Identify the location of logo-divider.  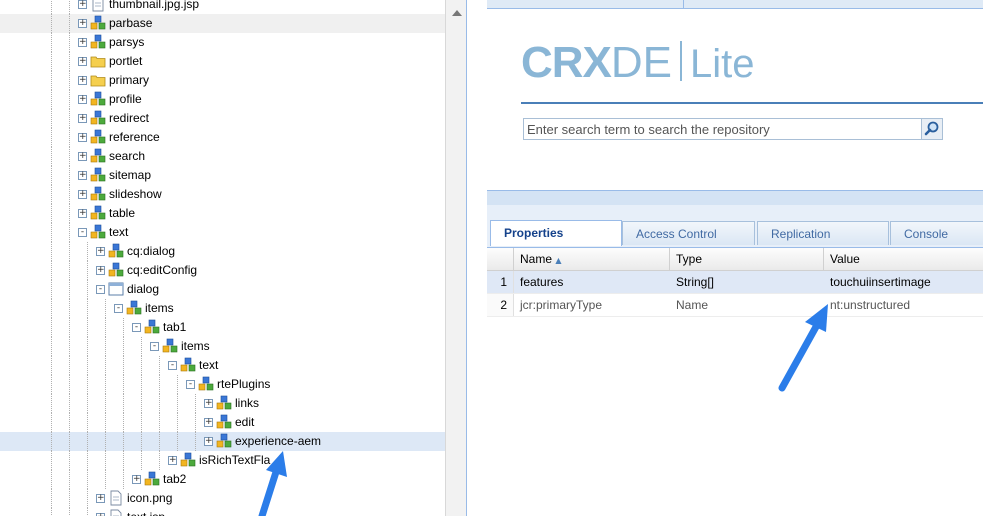
(752, 103).